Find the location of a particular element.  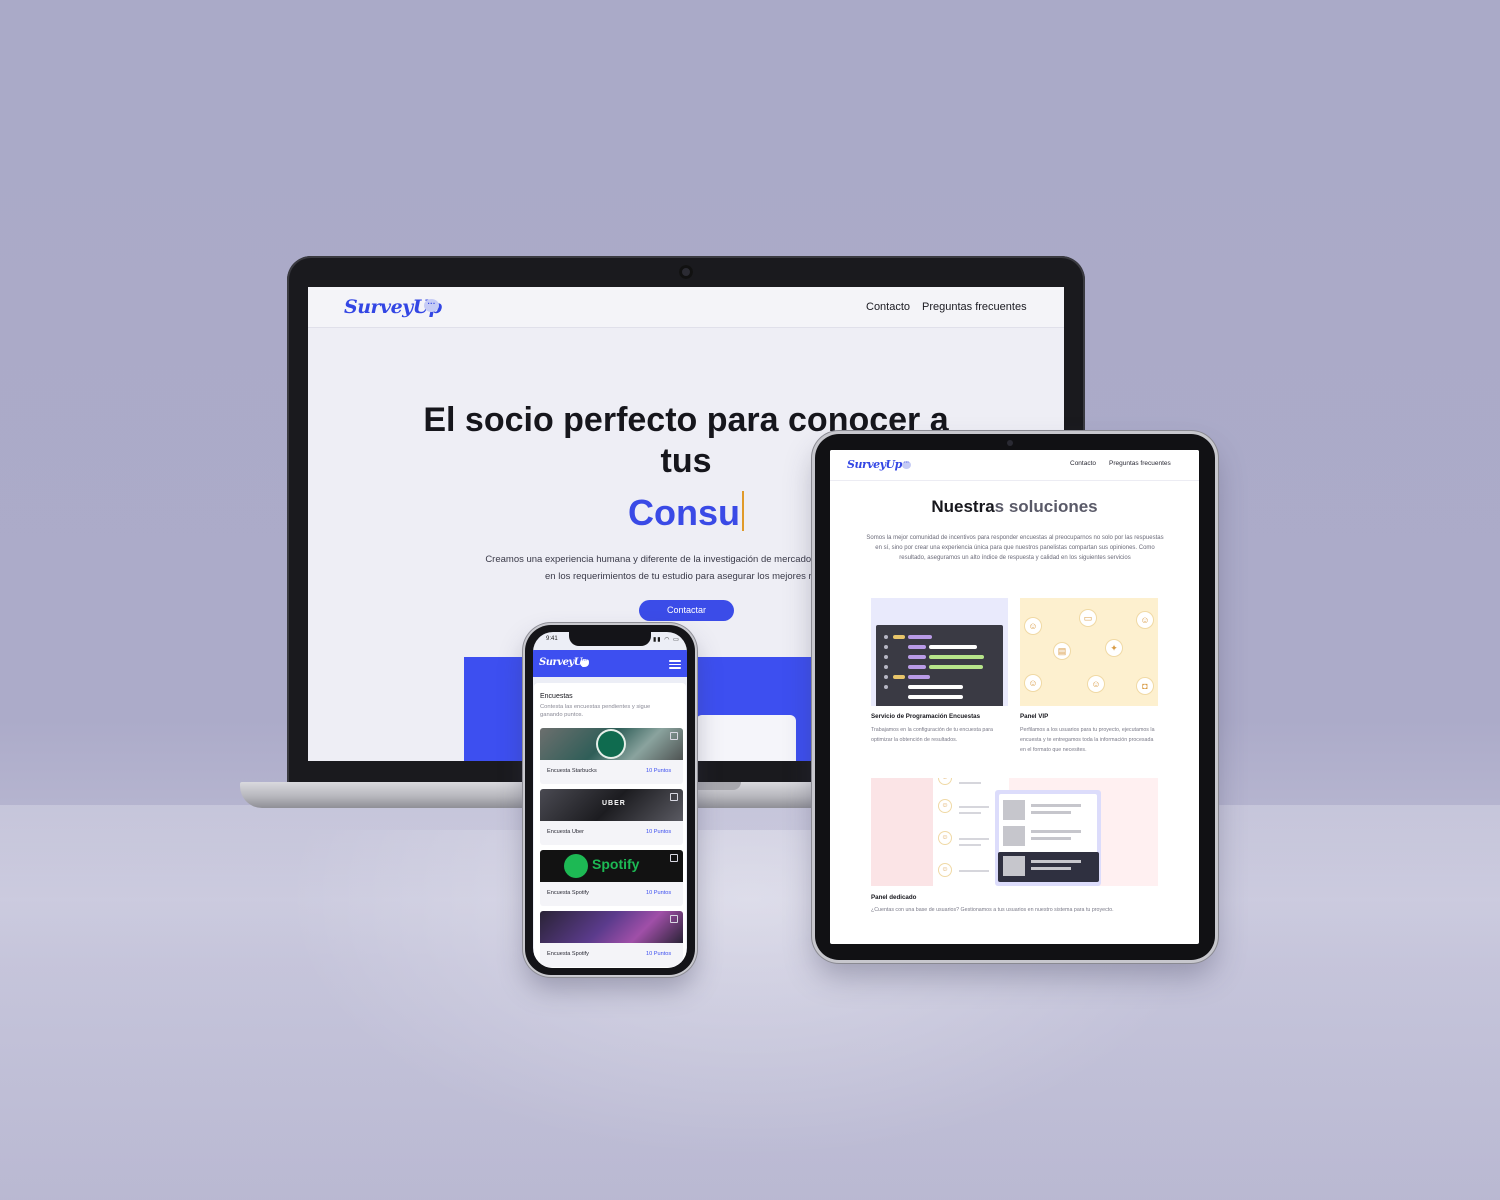

starbucks-image is located at coordinates (611, 744).